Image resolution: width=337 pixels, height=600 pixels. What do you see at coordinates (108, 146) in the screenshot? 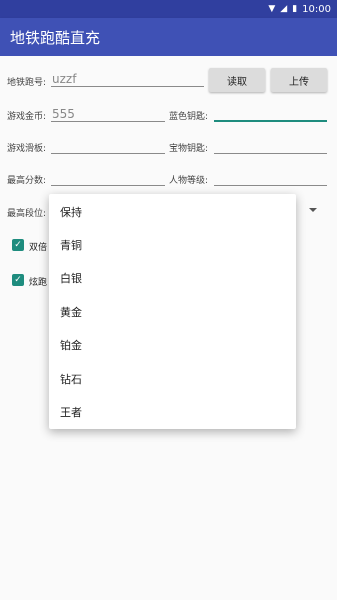
I see `skateboard-input` at bounding box center [108, 146].